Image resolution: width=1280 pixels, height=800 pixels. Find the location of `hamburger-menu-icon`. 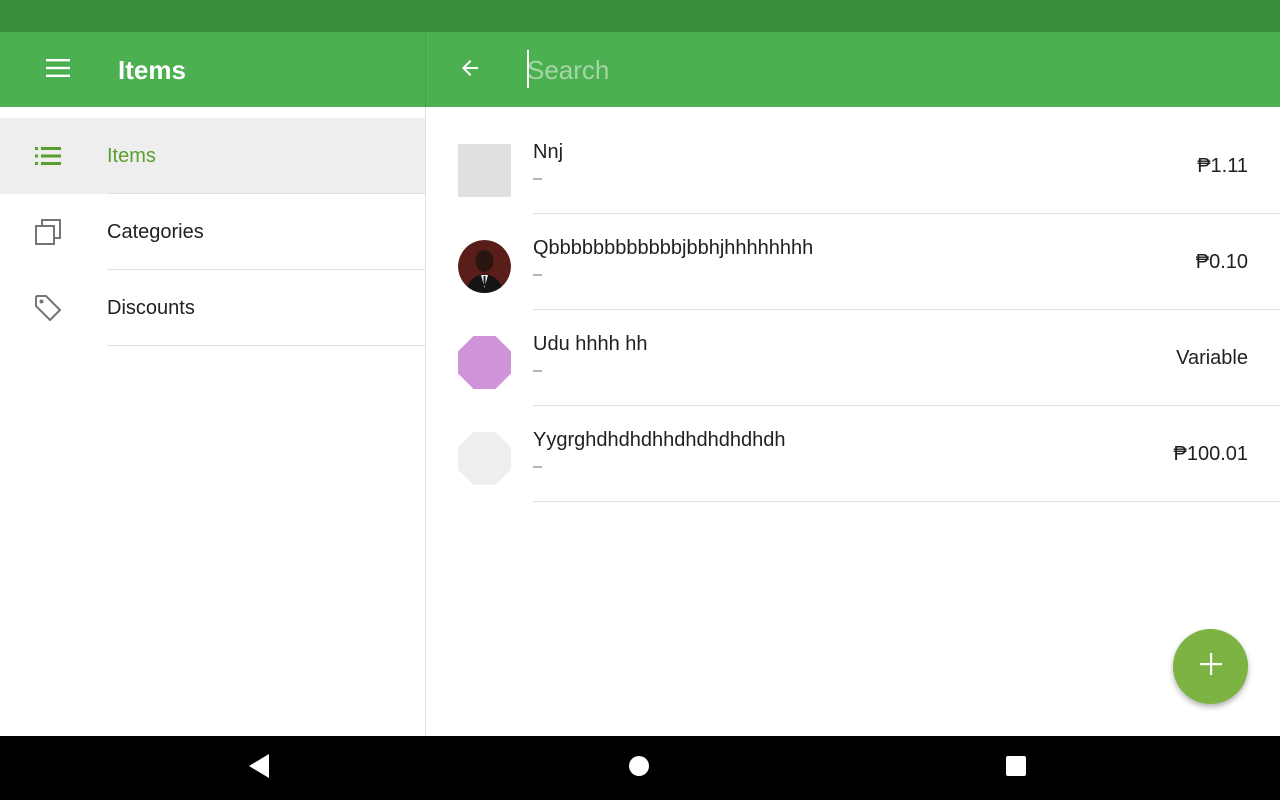

hamburger-menu-icon is located at coordinates (58, 70).